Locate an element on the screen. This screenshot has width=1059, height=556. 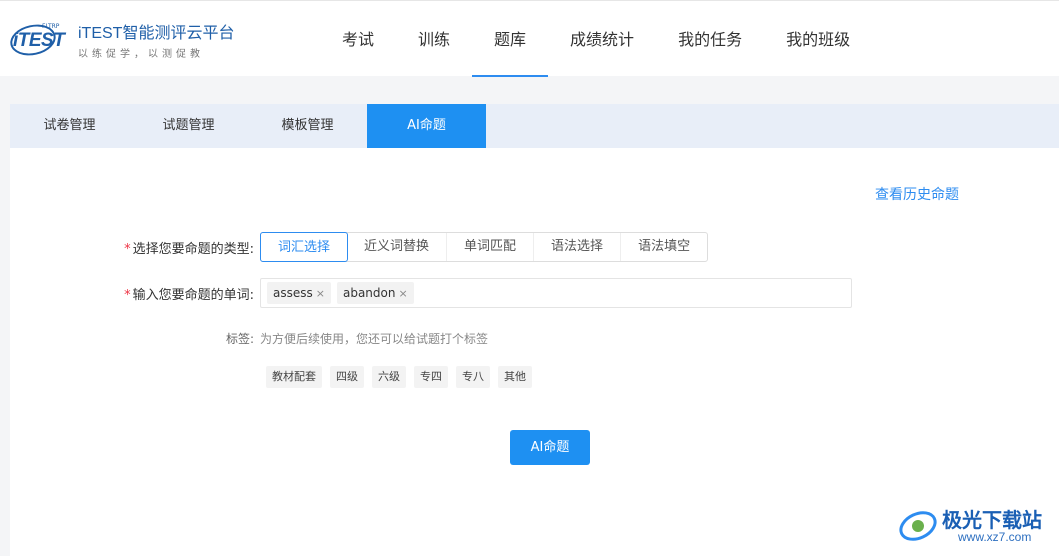
main-nav: 考试 训练 题库 成绩统计 我的任务 我的班级 is located at coordinates (596, 39).